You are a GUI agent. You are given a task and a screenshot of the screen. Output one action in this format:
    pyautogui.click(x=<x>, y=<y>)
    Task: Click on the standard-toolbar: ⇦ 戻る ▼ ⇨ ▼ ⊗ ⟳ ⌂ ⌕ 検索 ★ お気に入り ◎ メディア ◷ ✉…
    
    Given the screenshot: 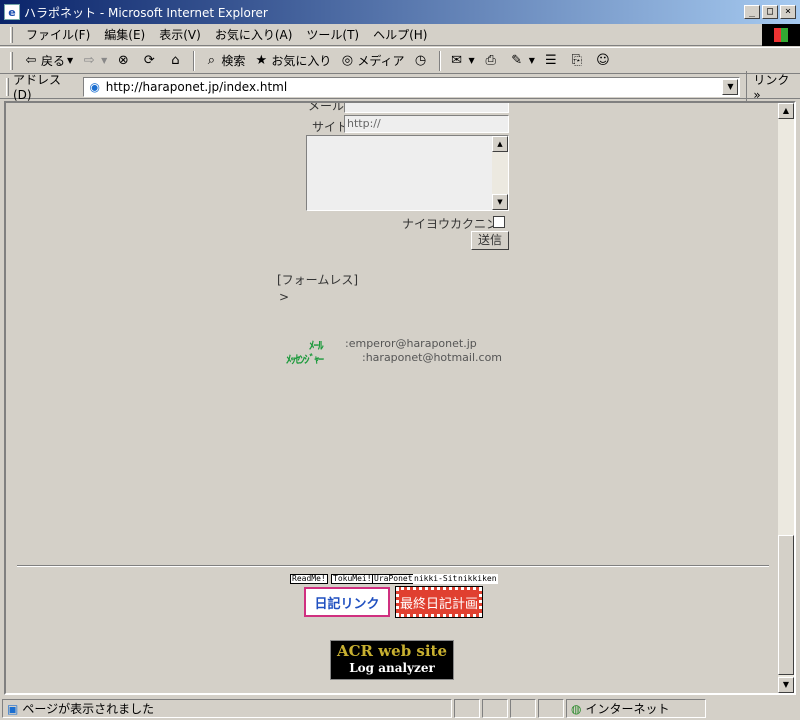 What is the action you would take?
    pyautogui.click(x=400, y=60)
    